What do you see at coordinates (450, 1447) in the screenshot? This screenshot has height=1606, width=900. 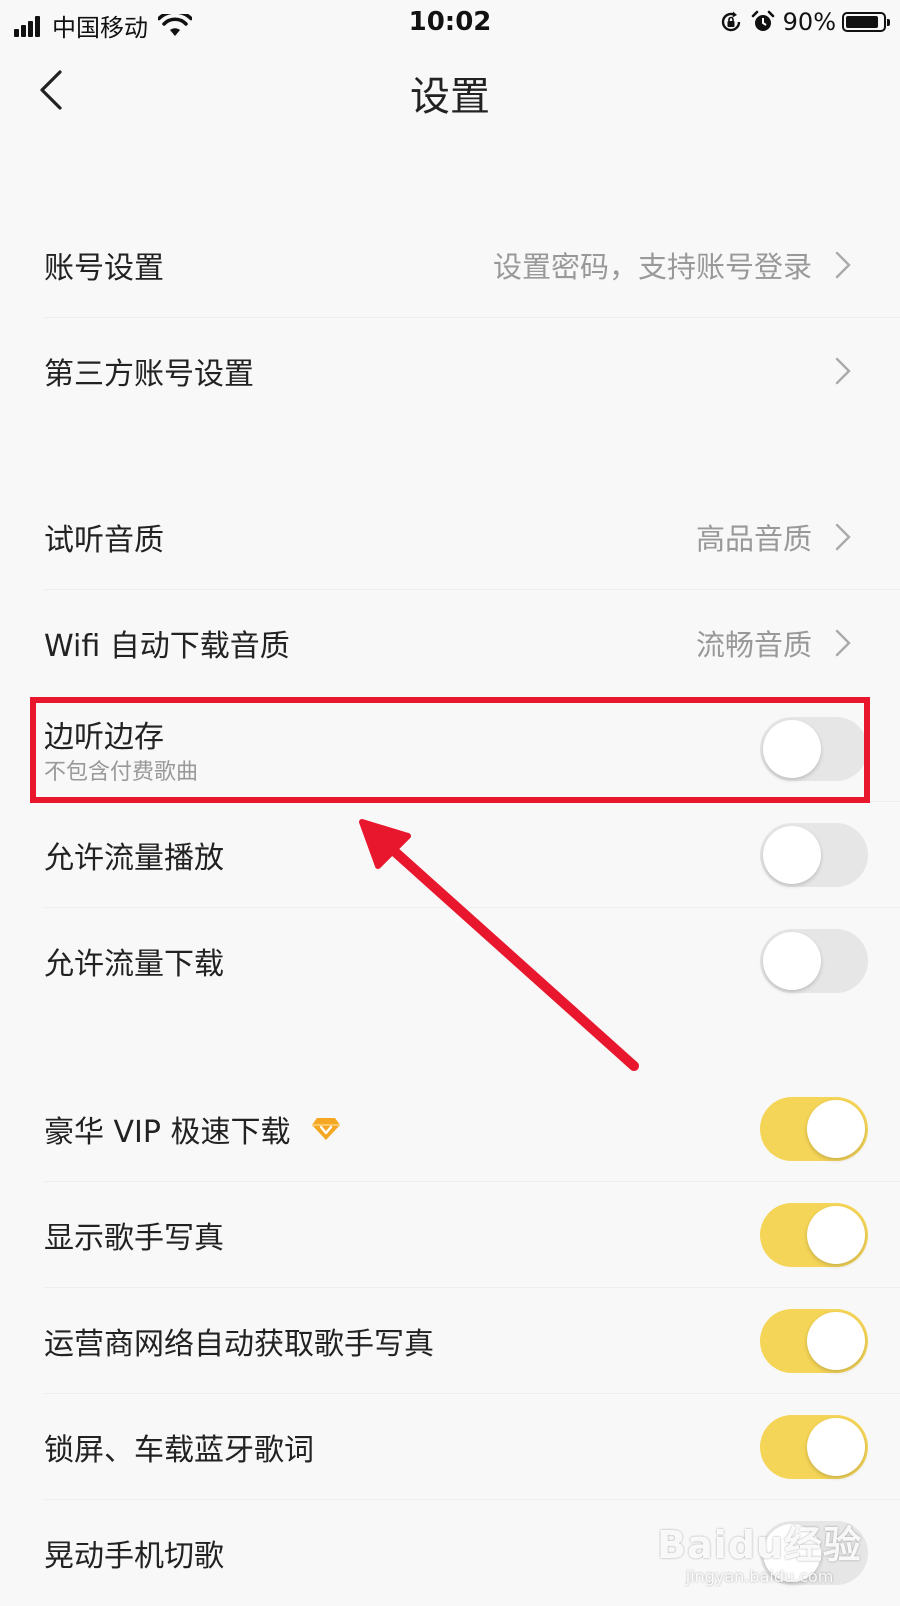 I see `row-lockscreen-lyrics: 锁屏、车载蓝牙歌词` at bounding box center [450, 1447].